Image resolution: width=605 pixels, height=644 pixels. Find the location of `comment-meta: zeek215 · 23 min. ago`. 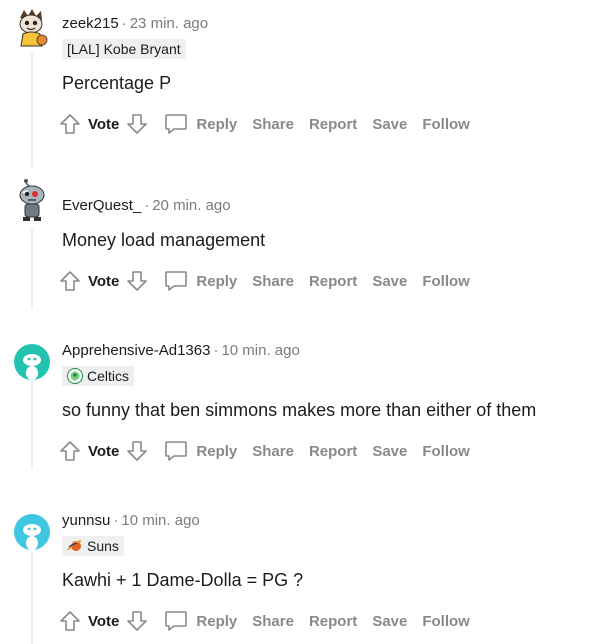

comment-meta: zeek215 · 23 min. ago is located at coordinates (135, 23).